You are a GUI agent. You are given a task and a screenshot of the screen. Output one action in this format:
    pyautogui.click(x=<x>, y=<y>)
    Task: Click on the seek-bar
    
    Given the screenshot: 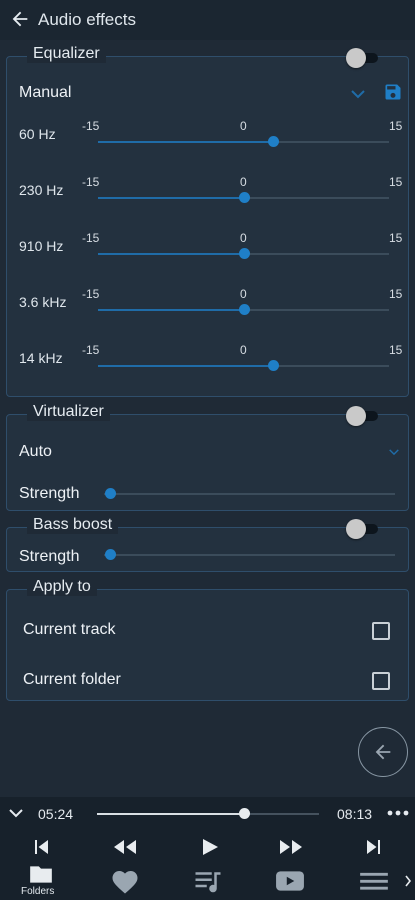 What is the action you would take?
    pyautogui.click(x=208, y=813)
    